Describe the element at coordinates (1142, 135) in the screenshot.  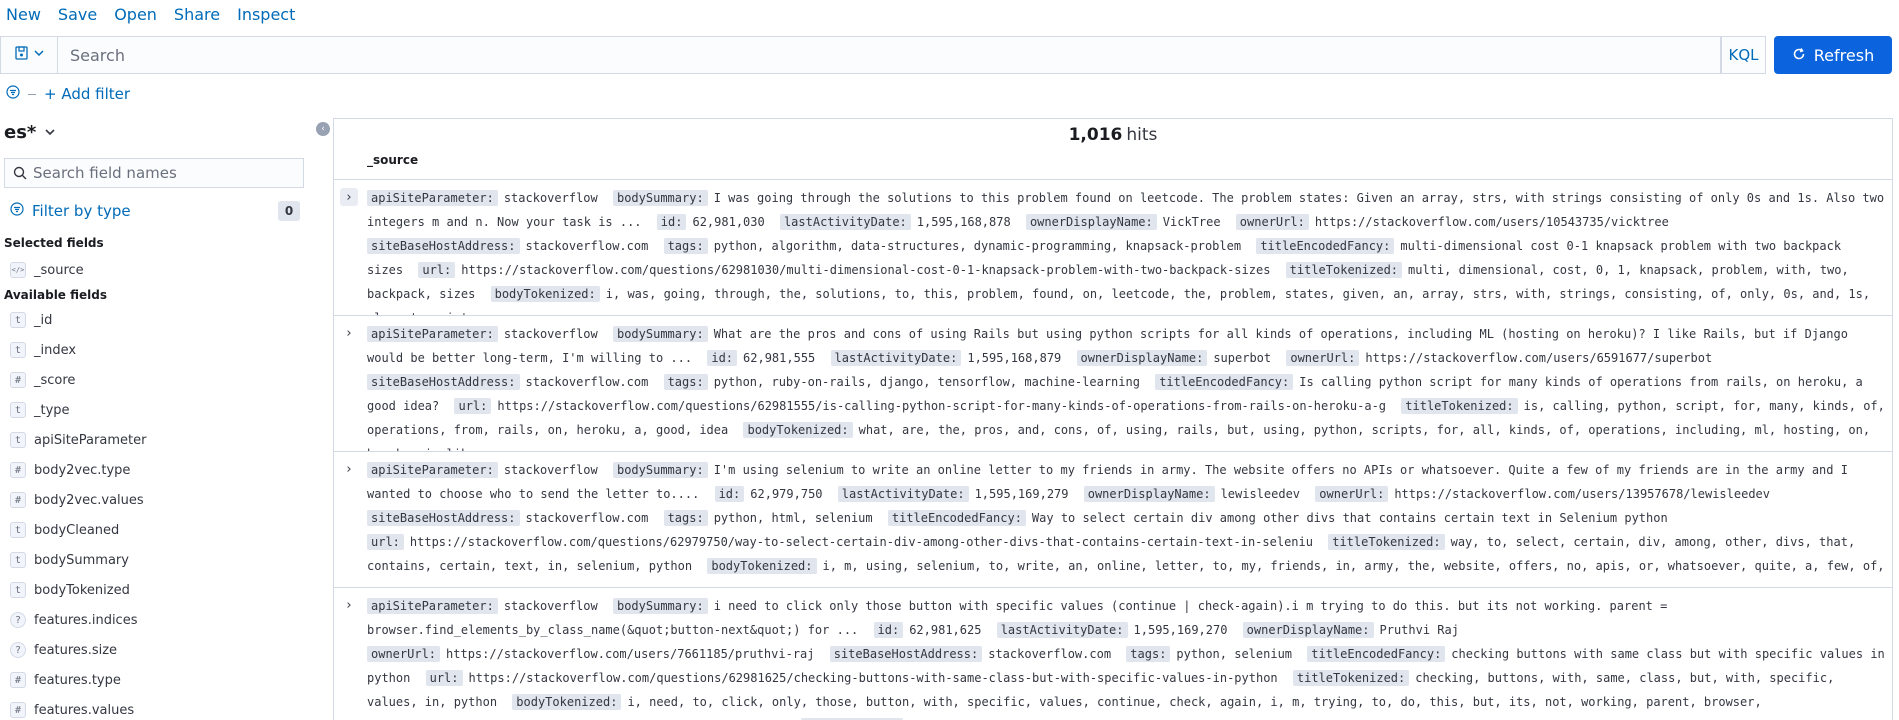
I see `hits-label: hits` at that location.